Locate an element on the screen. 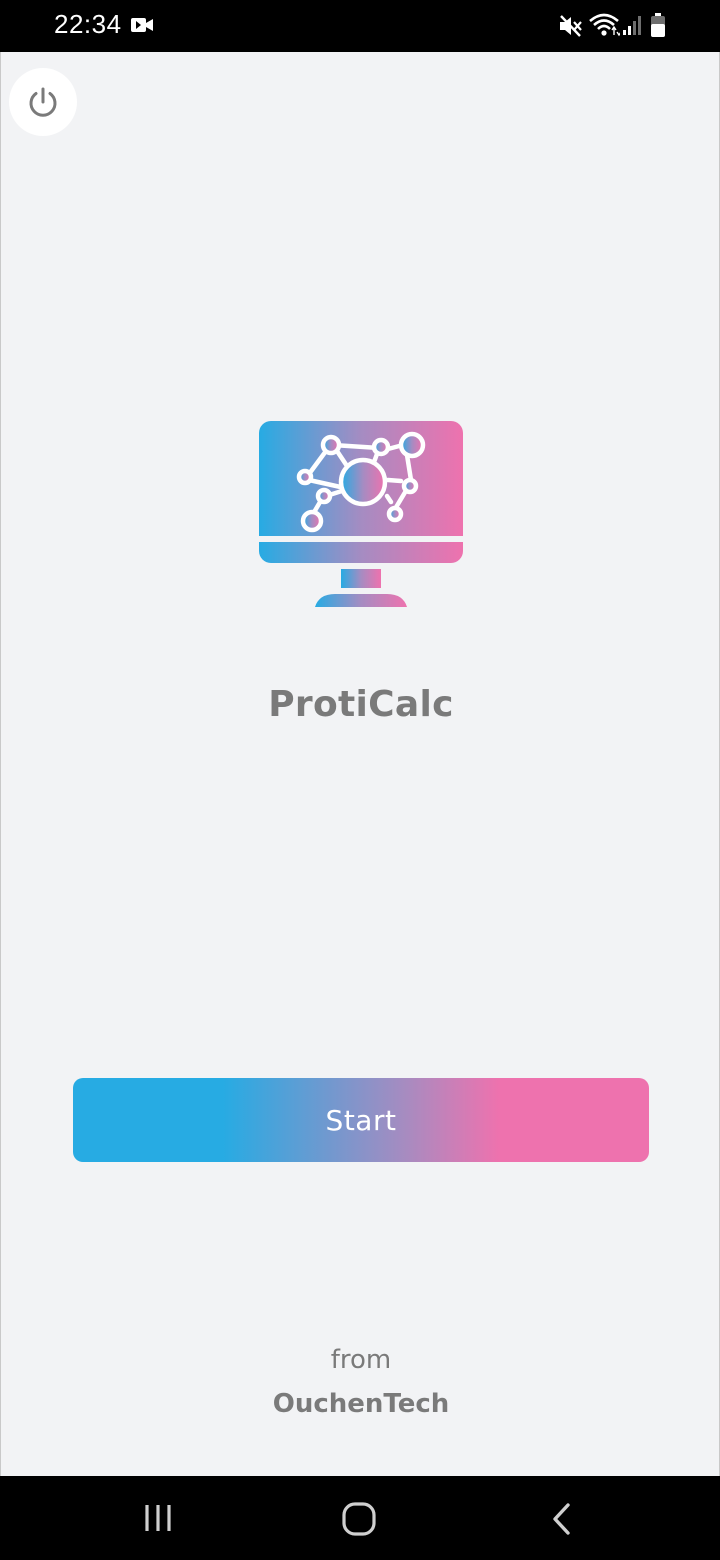  status-time: 22:34 is located at coordinates (88, 24).